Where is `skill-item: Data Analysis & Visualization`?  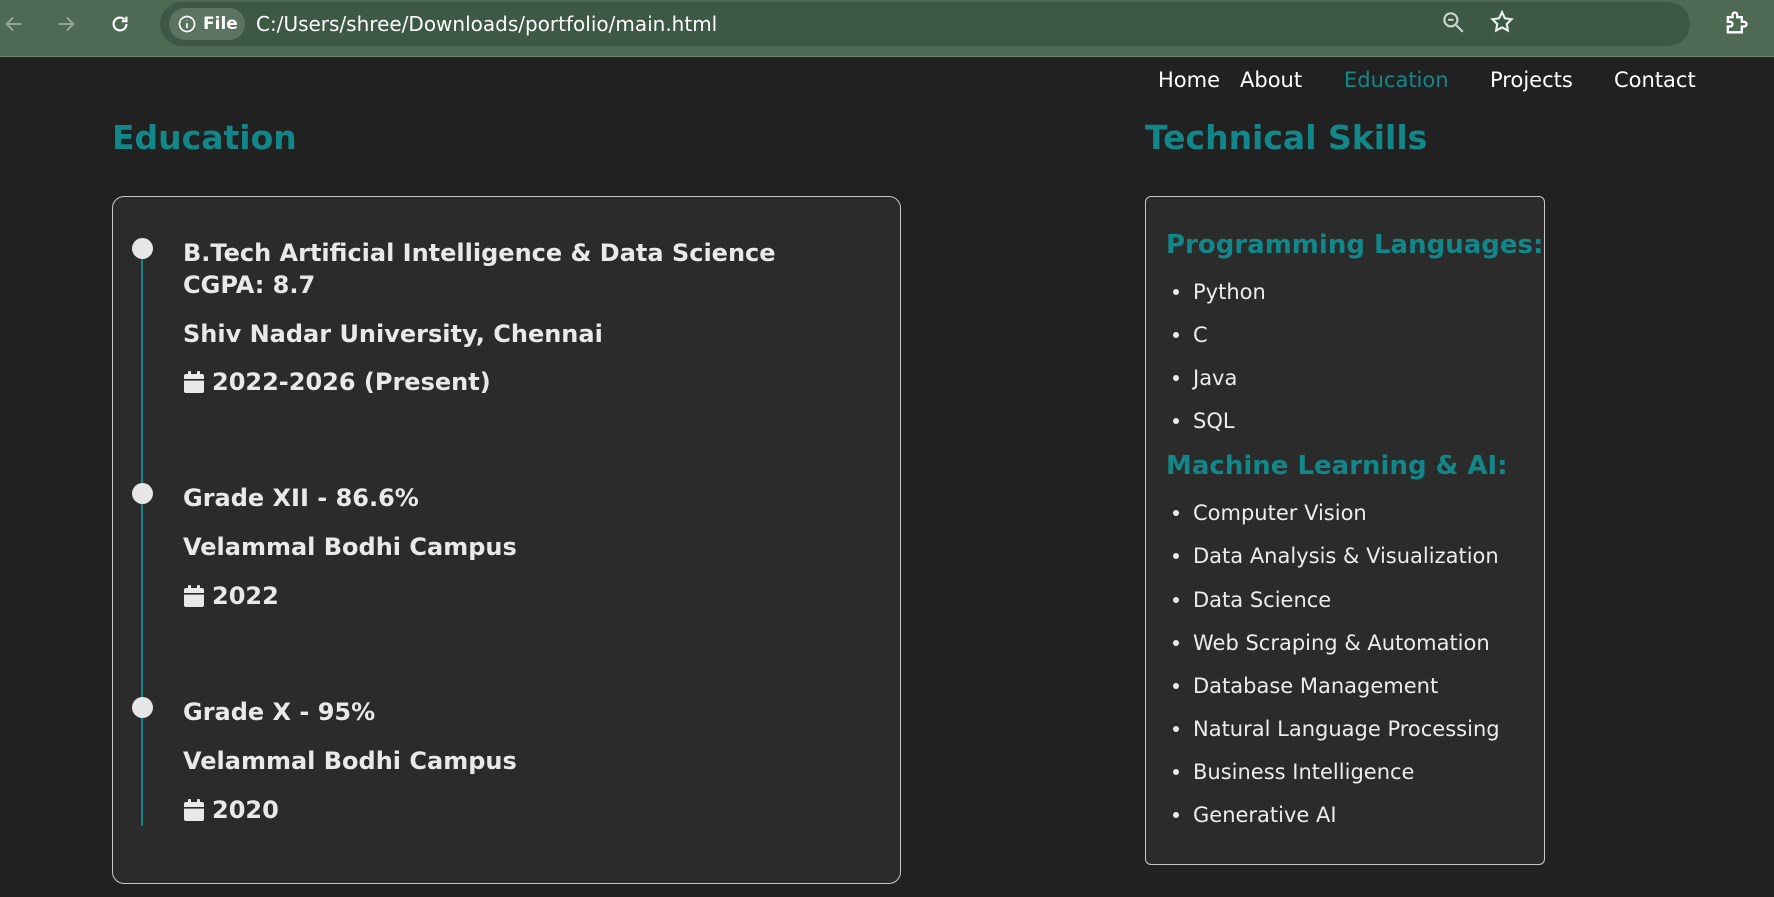
skill-item: Data Analysis & Visualization is located at coordinates (1336, 556).